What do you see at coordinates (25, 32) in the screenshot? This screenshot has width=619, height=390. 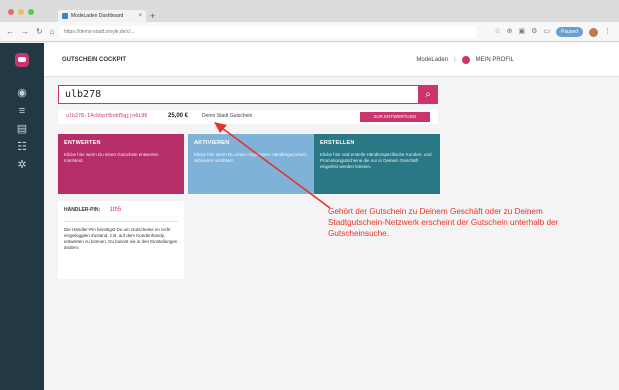 I see `forward-icon: →` at bounding box center [25, 32].